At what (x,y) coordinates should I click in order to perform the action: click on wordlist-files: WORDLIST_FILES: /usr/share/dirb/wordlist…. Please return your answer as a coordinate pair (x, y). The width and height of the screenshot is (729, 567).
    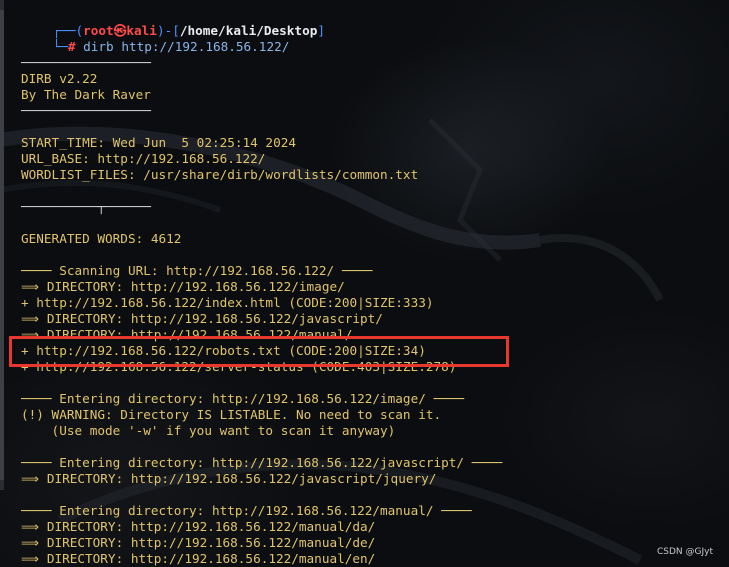
    Looking at the image, I should click on (220, 174).